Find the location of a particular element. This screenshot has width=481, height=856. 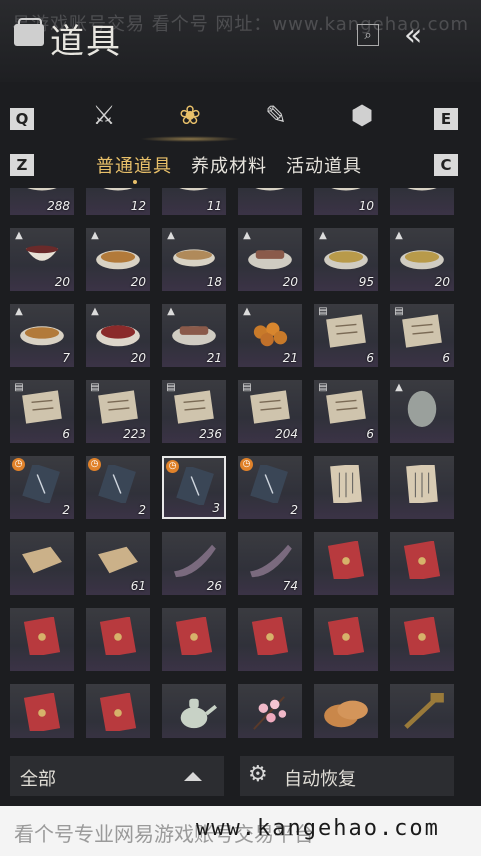

subtab-growth-materials: 养成材料 is located at coordinates (229, 165).